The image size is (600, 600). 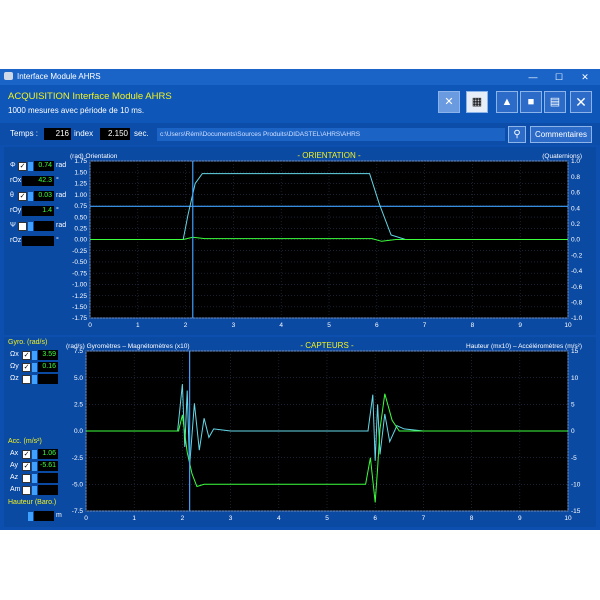 I want to click on value-display: 1.06, so click(x=48, y=454).